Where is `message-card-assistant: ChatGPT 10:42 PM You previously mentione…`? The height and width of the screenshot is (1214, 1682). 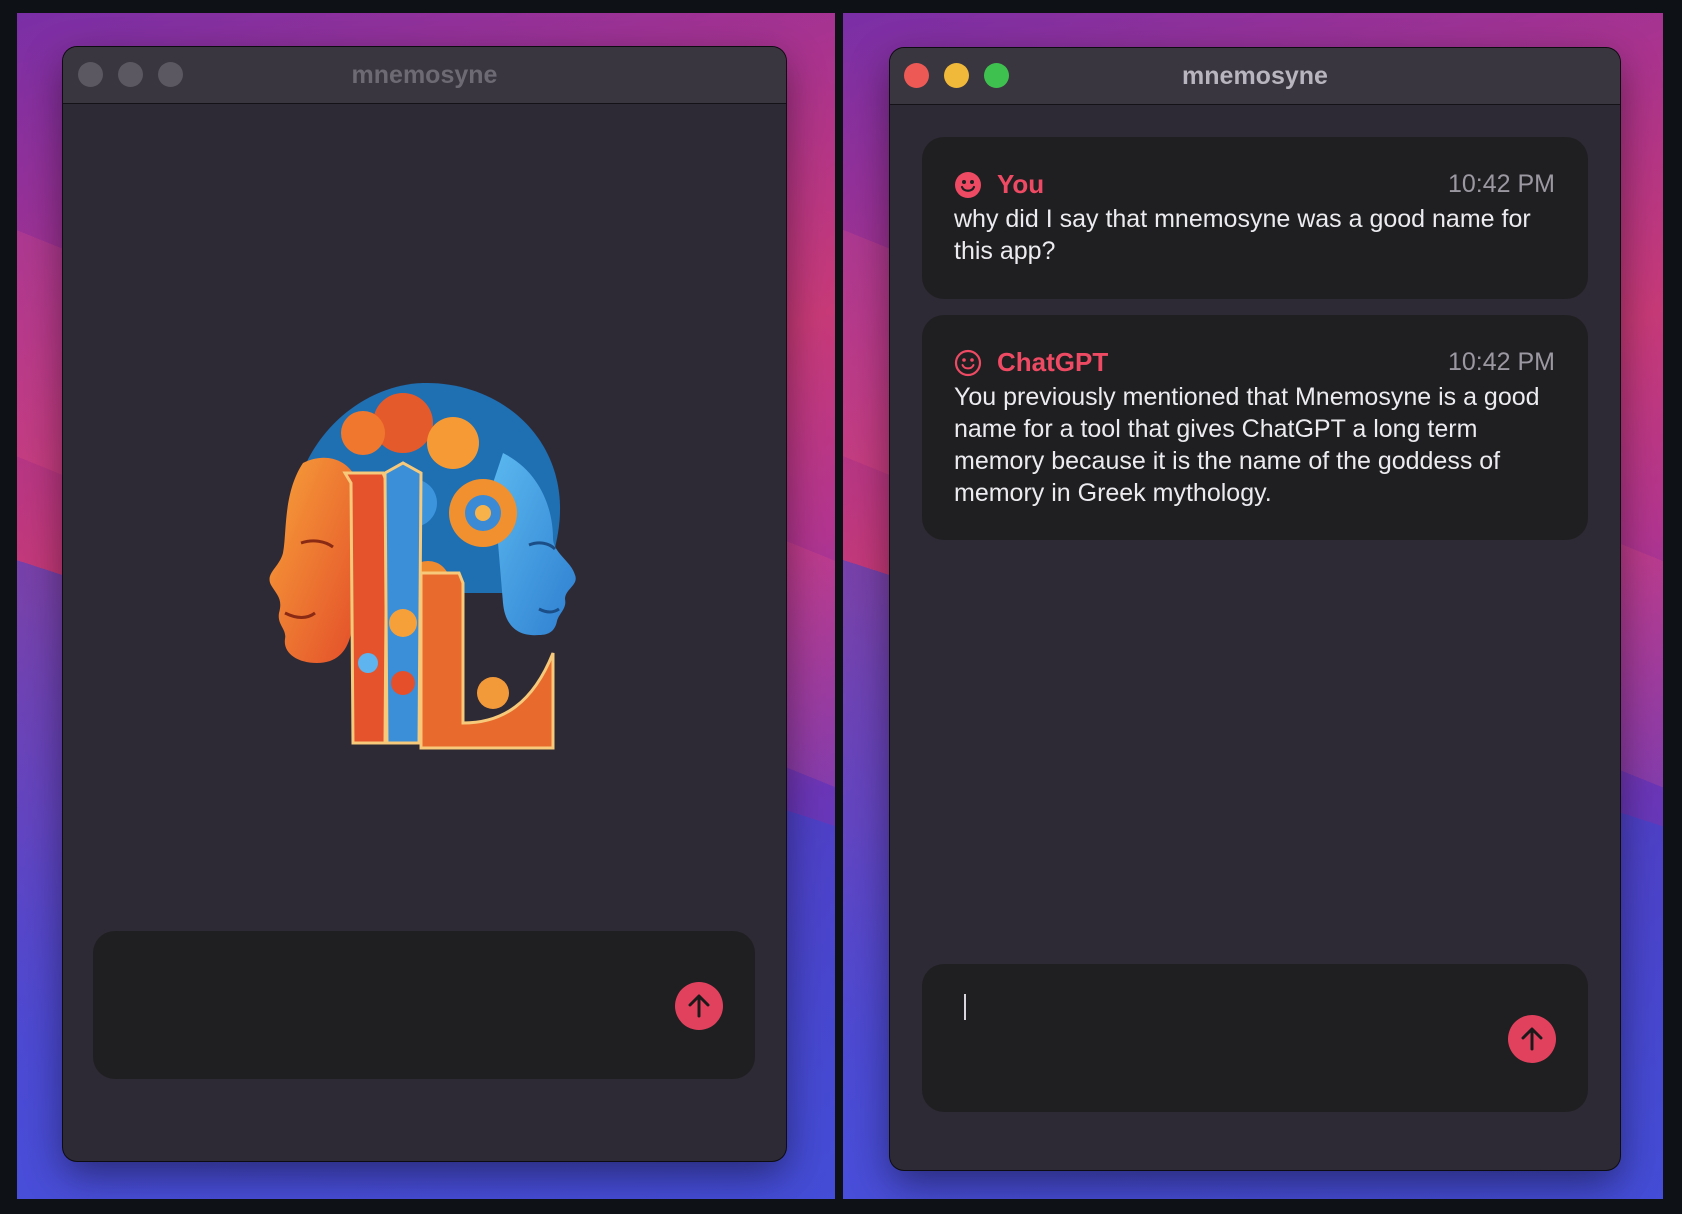 message-card-assistant: ChatGPT 10:42 PM You previously mentione… is located at coordinates (1255, 427).